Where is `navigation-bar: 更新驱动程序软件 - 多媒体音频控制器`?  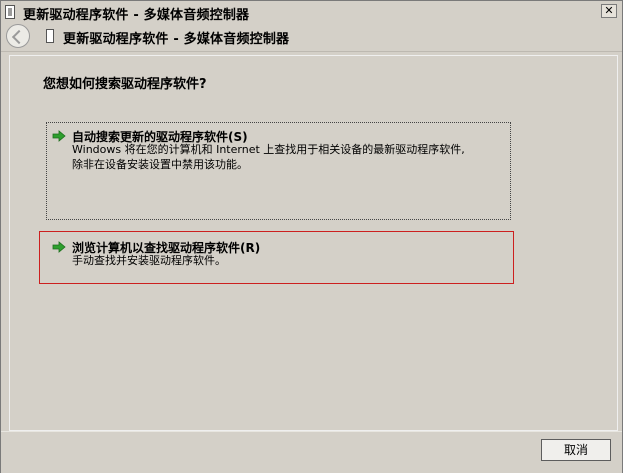 navigation-bar: 更新驱动程序软件 - 多媒体音频控制器 is located at coordinates (311, 37).